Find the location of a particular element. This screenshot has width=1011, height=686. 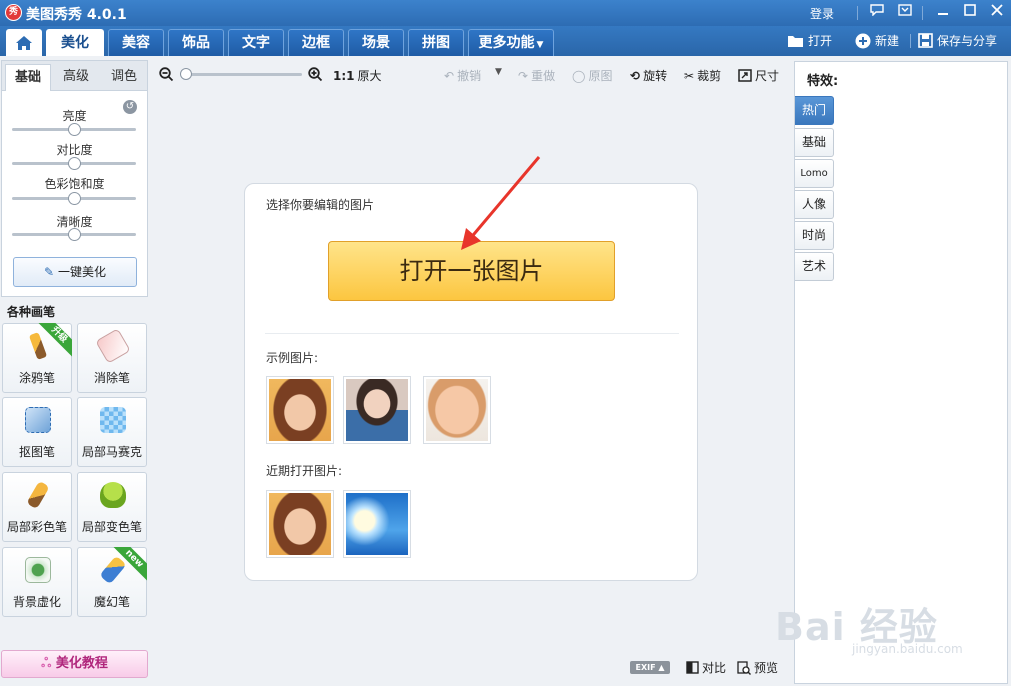

new-badge: new is located at coordinates (130, 564).